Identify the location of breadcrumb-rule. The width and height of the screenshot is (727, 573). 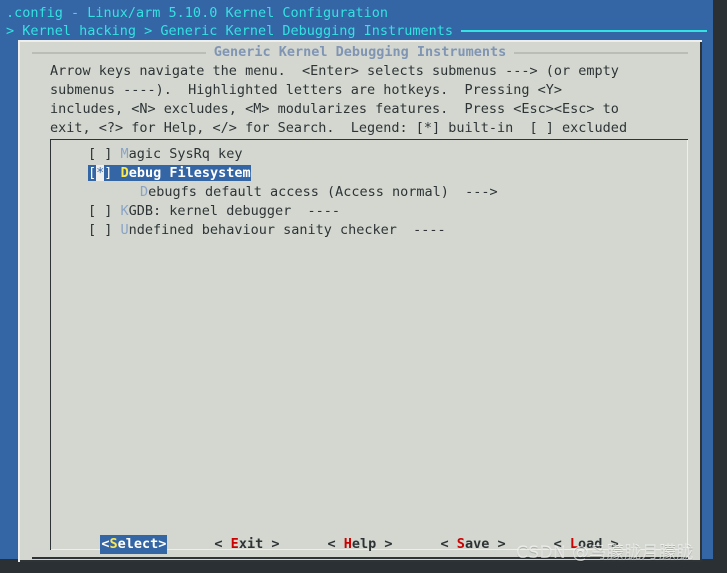
(584, 31).